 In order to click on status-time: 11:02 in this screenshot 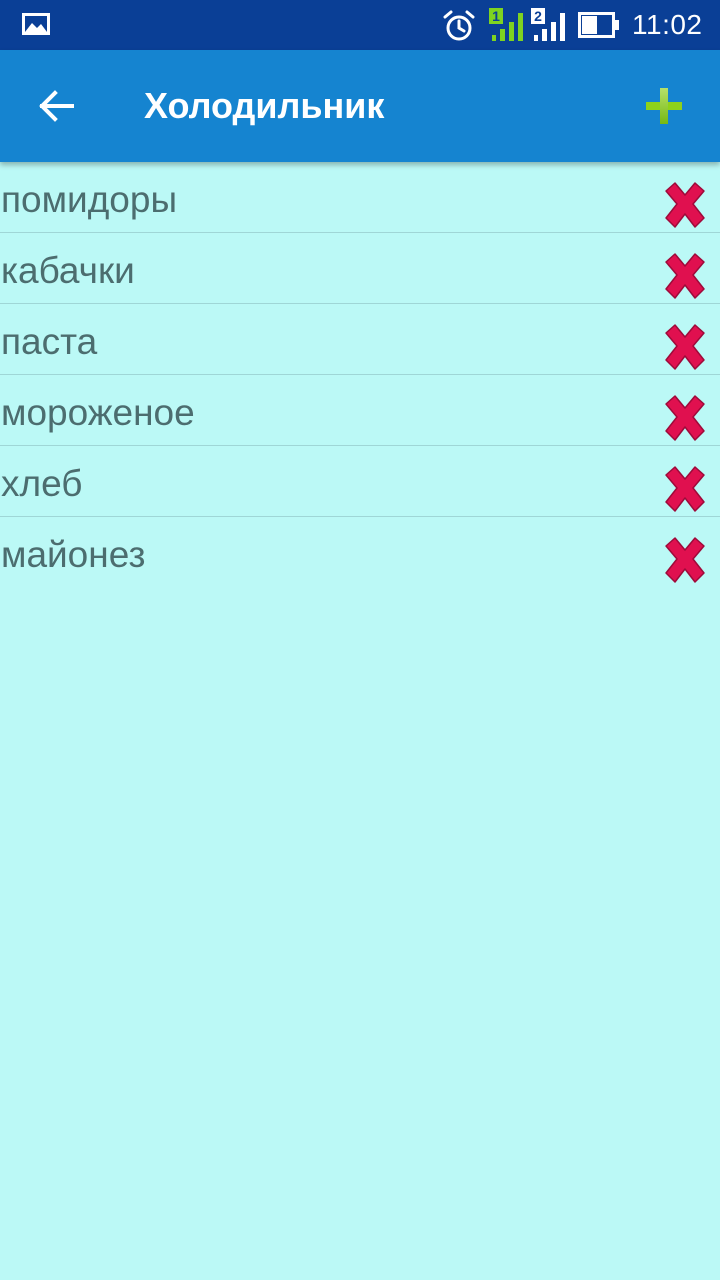, I will do `click(667, 24)`.